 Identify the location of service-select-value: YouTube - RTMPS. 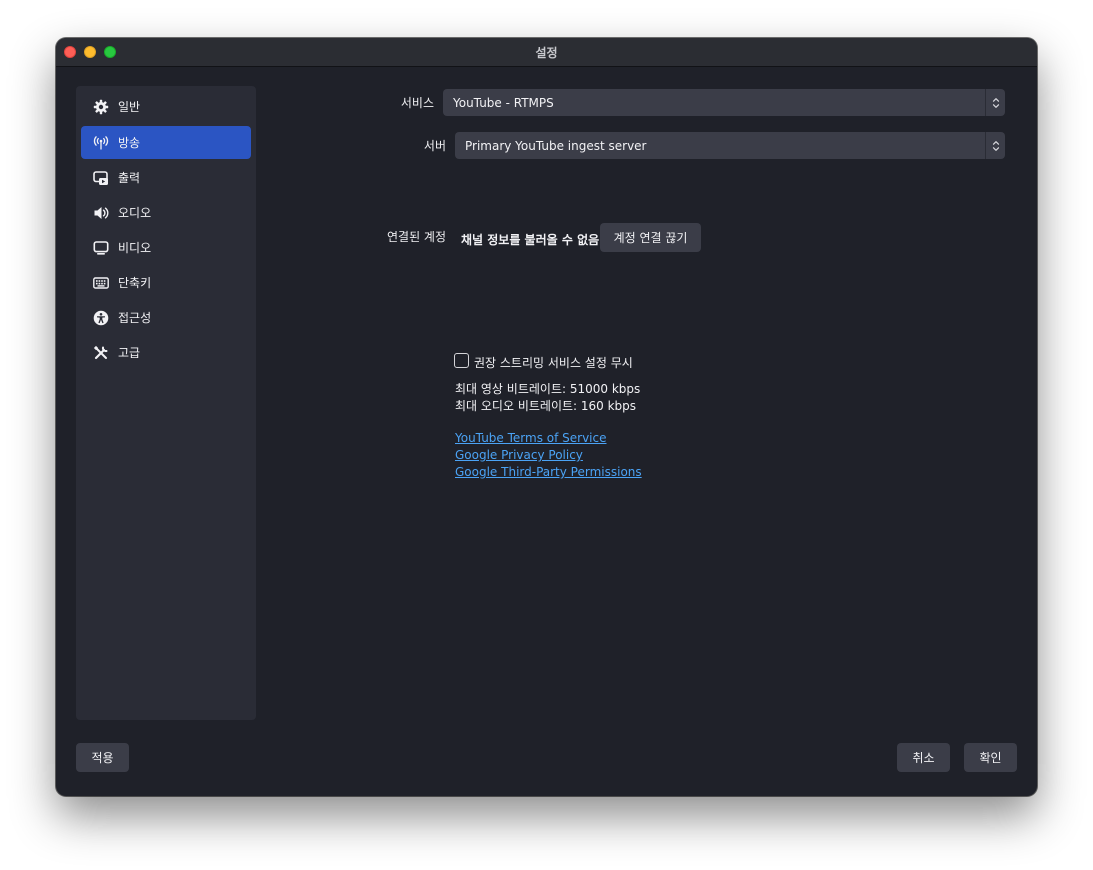
(503, 102).